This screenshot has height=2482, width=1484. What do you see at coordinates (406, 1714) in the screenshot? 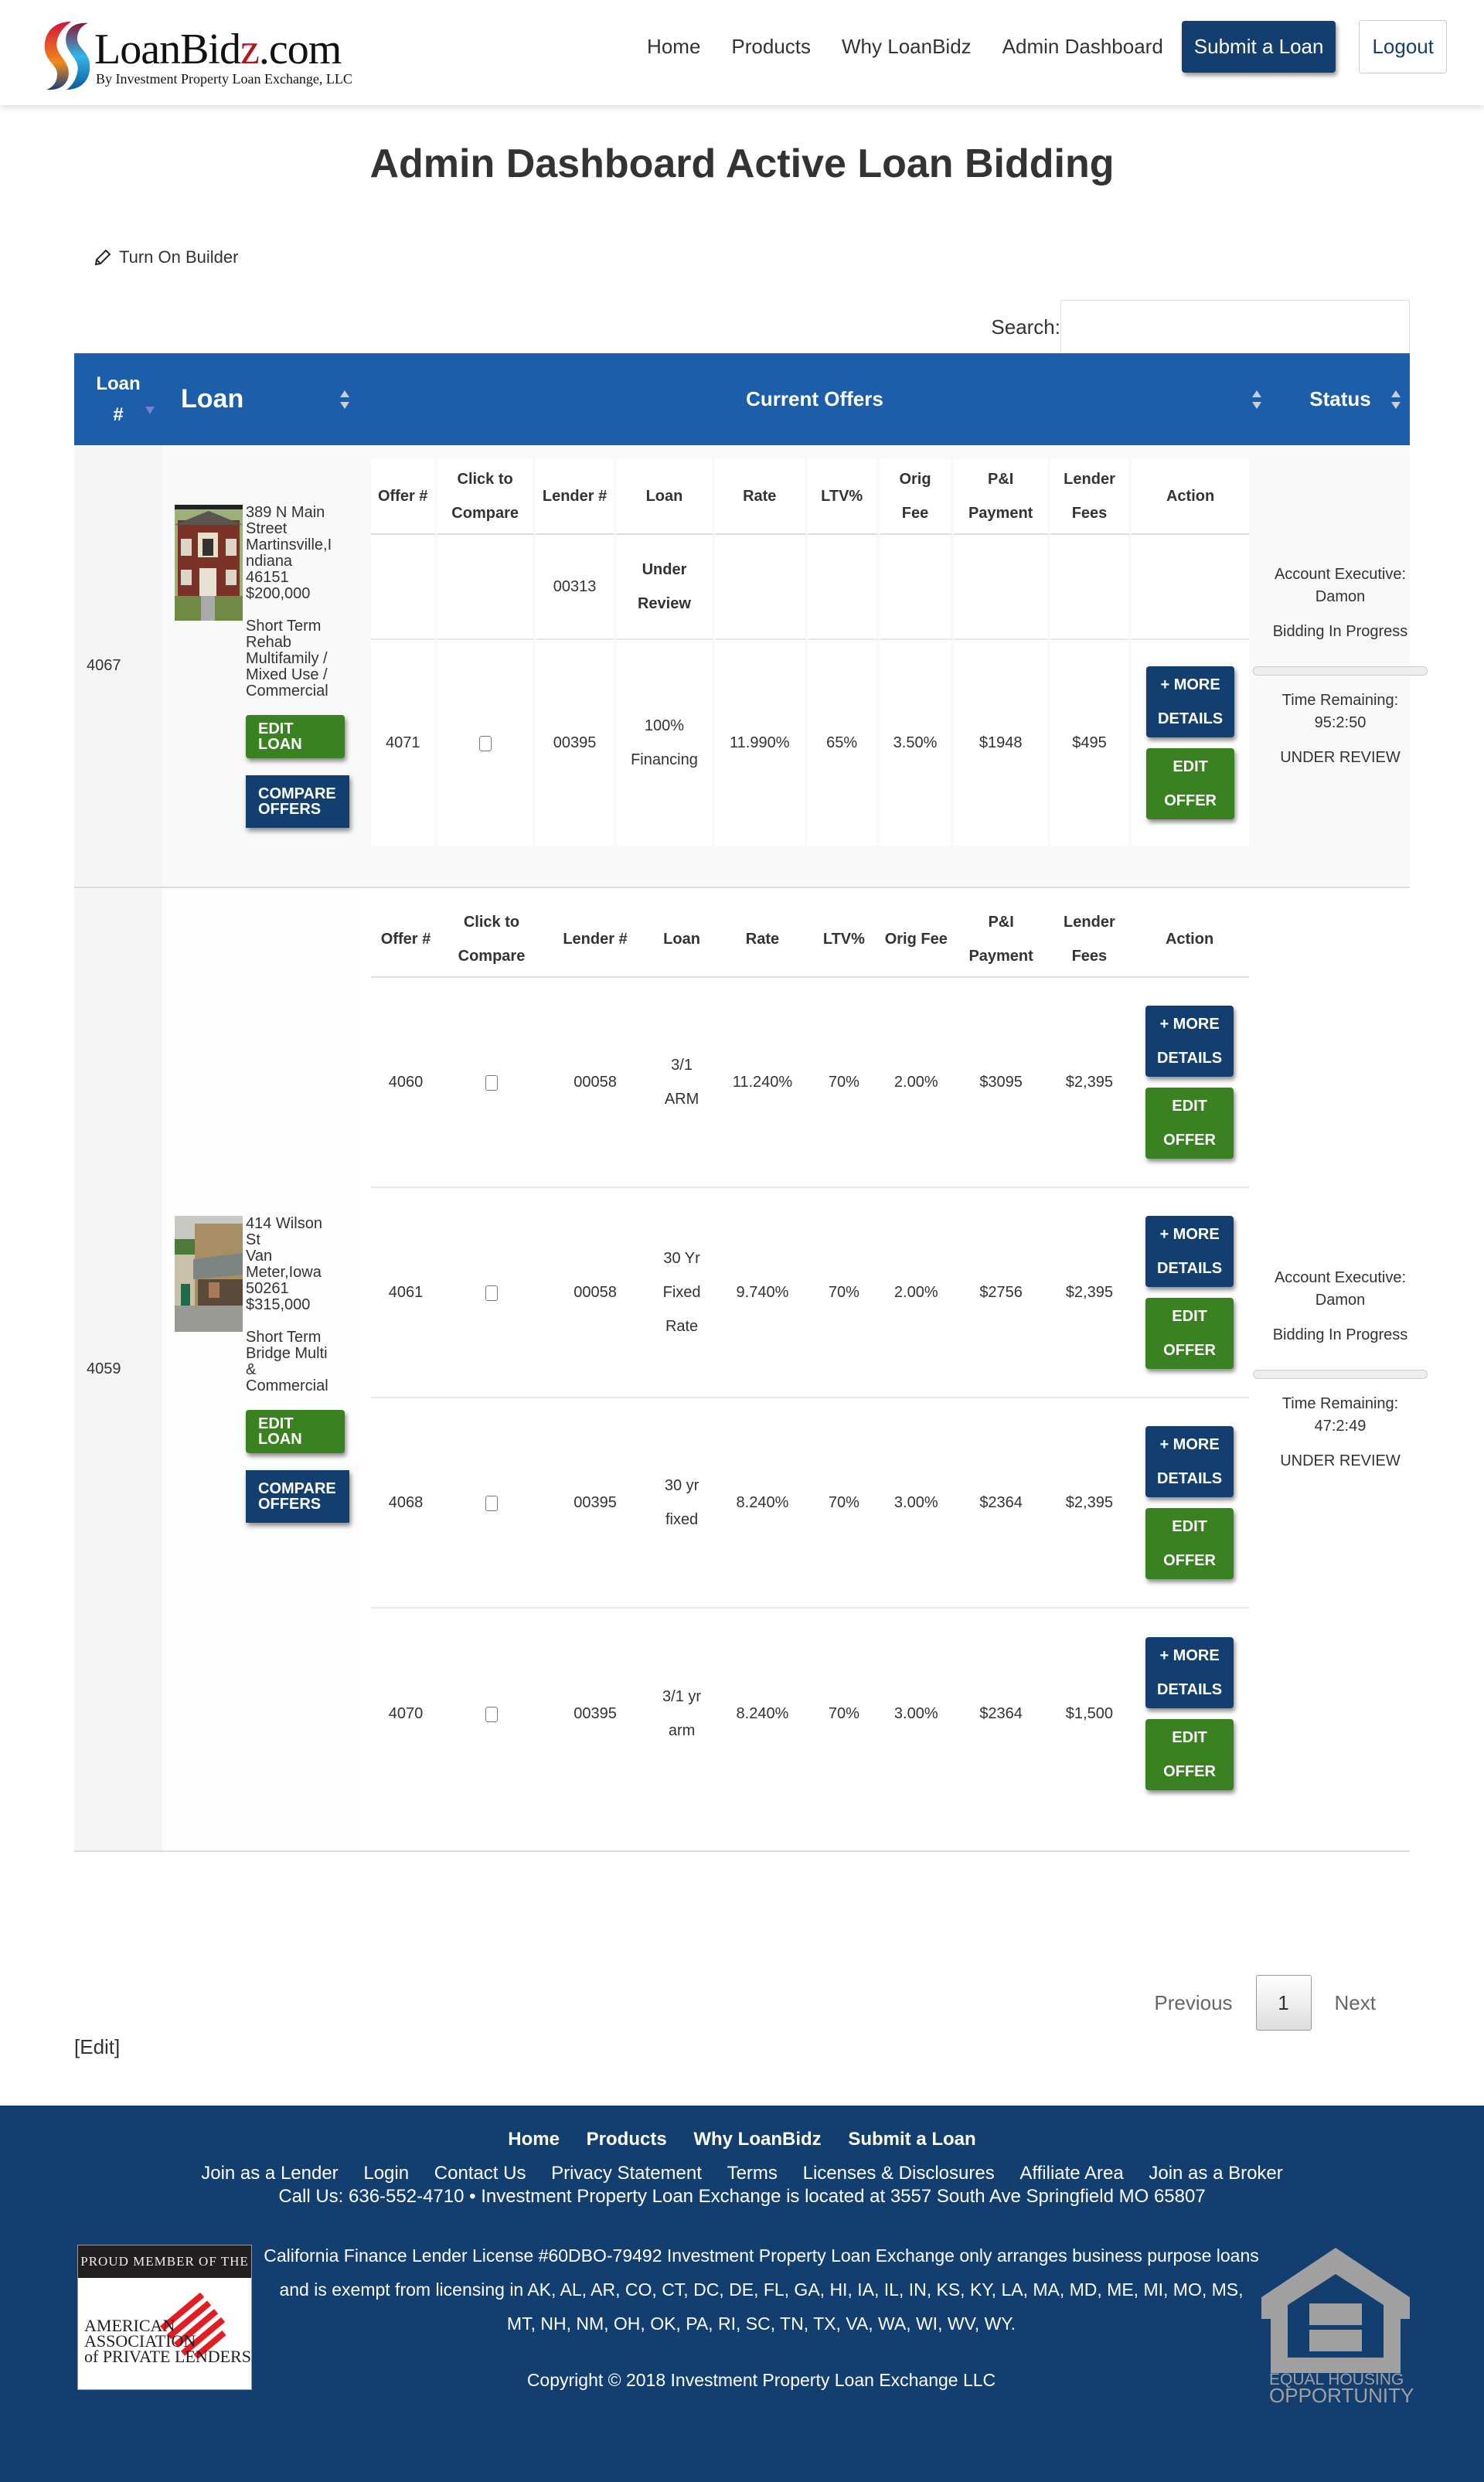
I see `offer-number: 4070` at bounding box center [406, 1714].